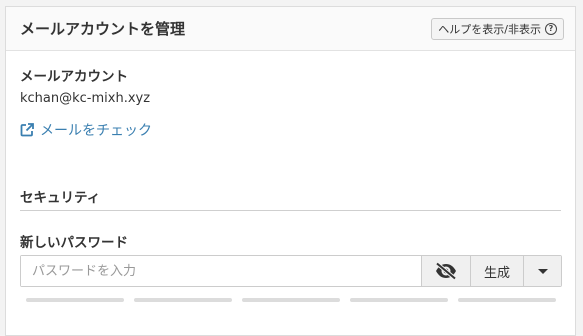 This screenshot has height=336, width=583. I want to click on external-link-icon, so click(27, 130).